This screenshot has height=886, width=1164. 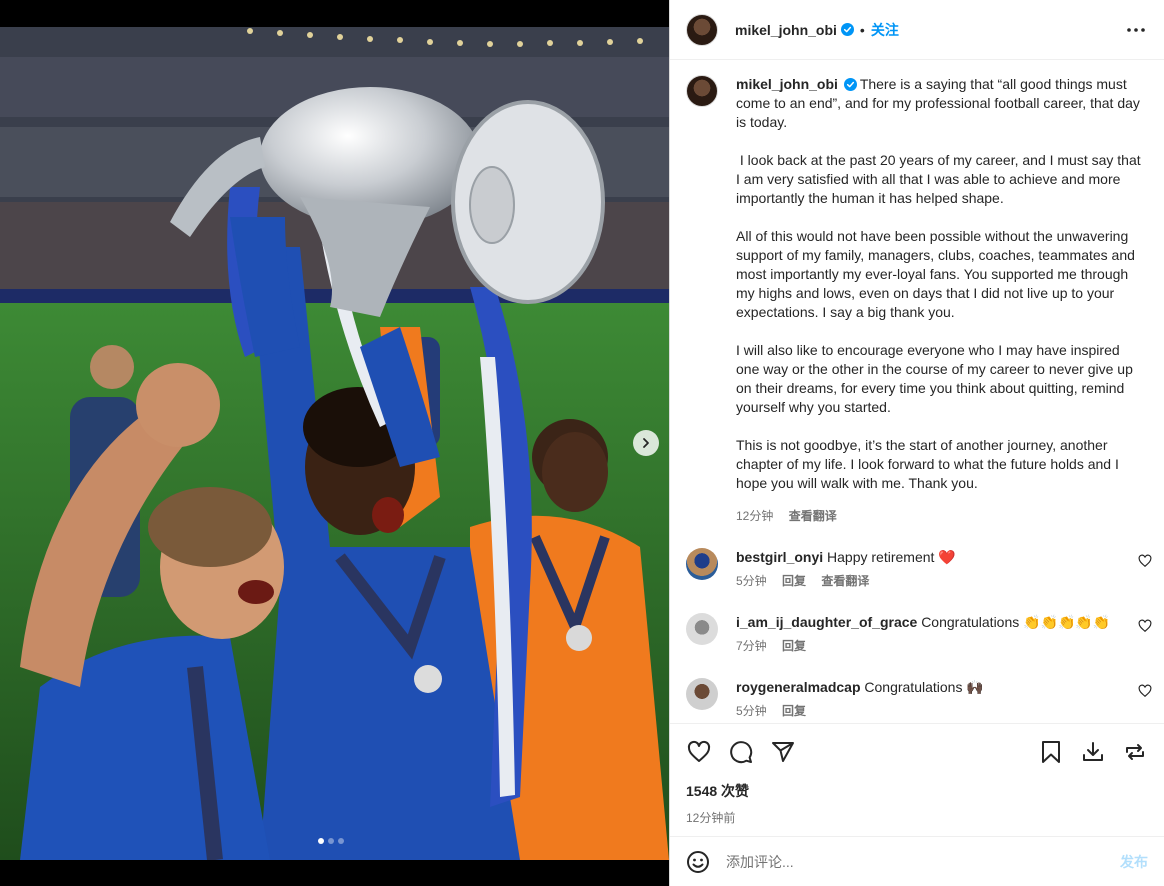 I want to click on chevron-right-icon, so click(x=646, y=443).